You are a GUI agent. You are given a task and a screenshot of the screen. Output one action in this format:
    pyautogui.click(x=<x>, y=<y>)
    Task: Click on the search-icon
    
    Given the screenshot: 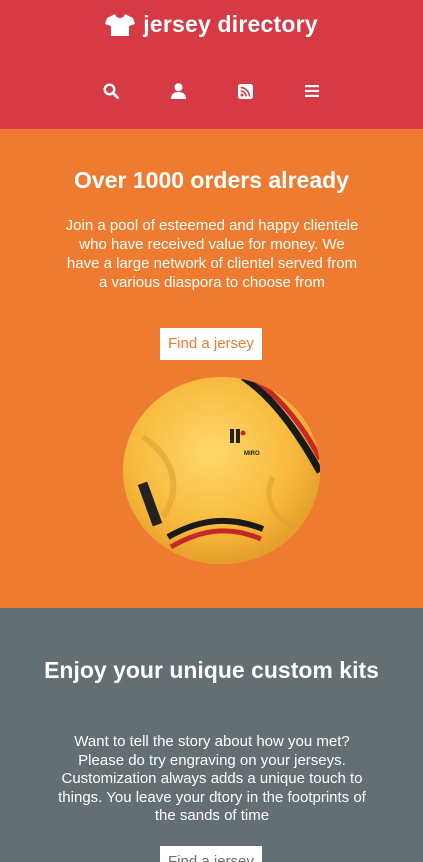 What is the action you would take?
    pyautogui.click(x=111, y=91)
    